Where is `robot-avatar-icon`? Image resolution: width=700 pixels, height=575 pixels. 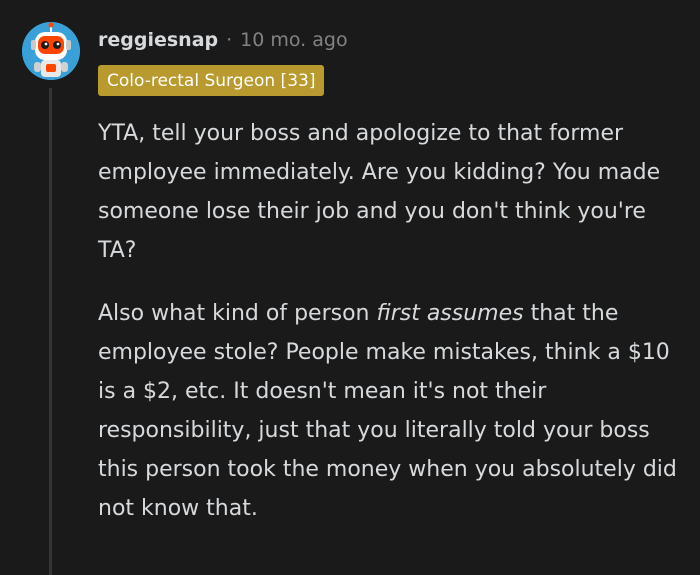 robot-avatar-icon is located at coordinates (51, 51).